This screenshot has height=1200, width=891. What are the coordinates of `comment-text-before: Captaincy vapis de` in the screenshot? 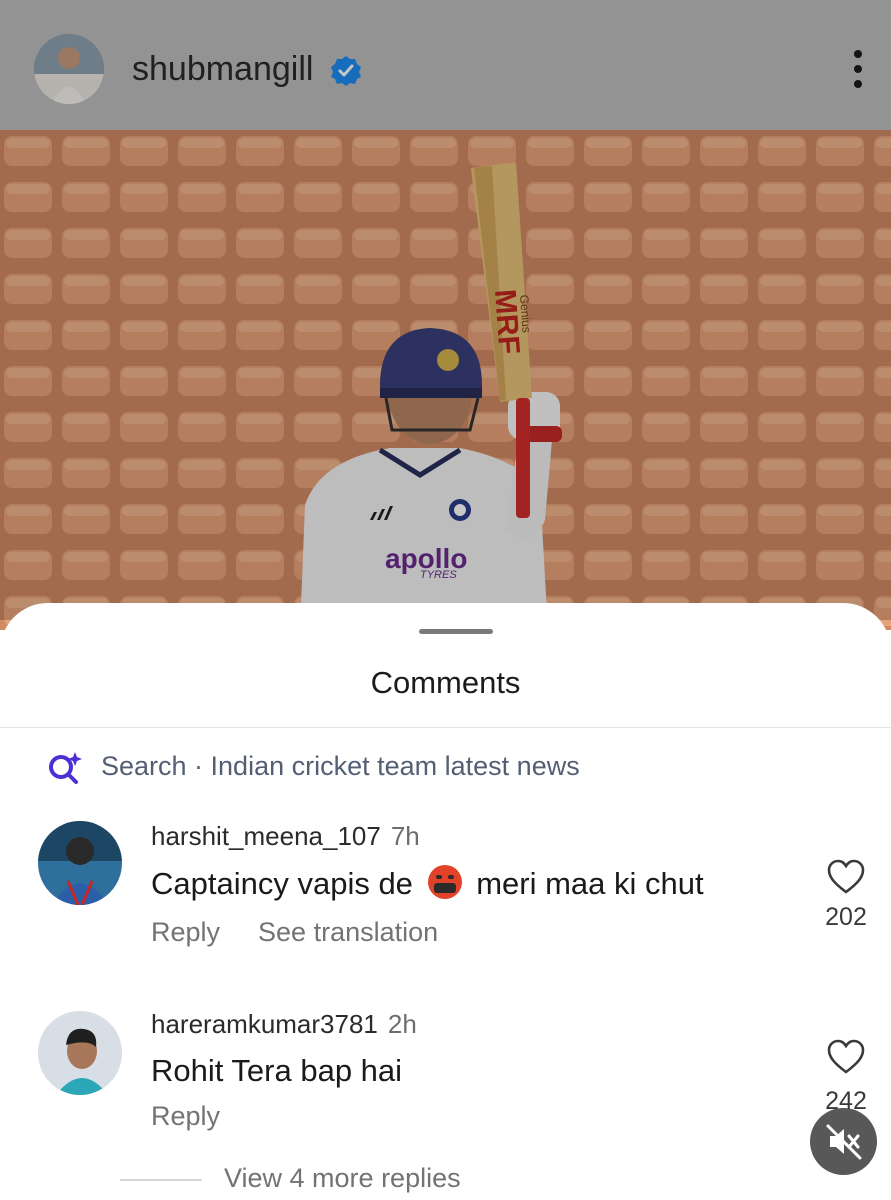 It's located at (282, 883).